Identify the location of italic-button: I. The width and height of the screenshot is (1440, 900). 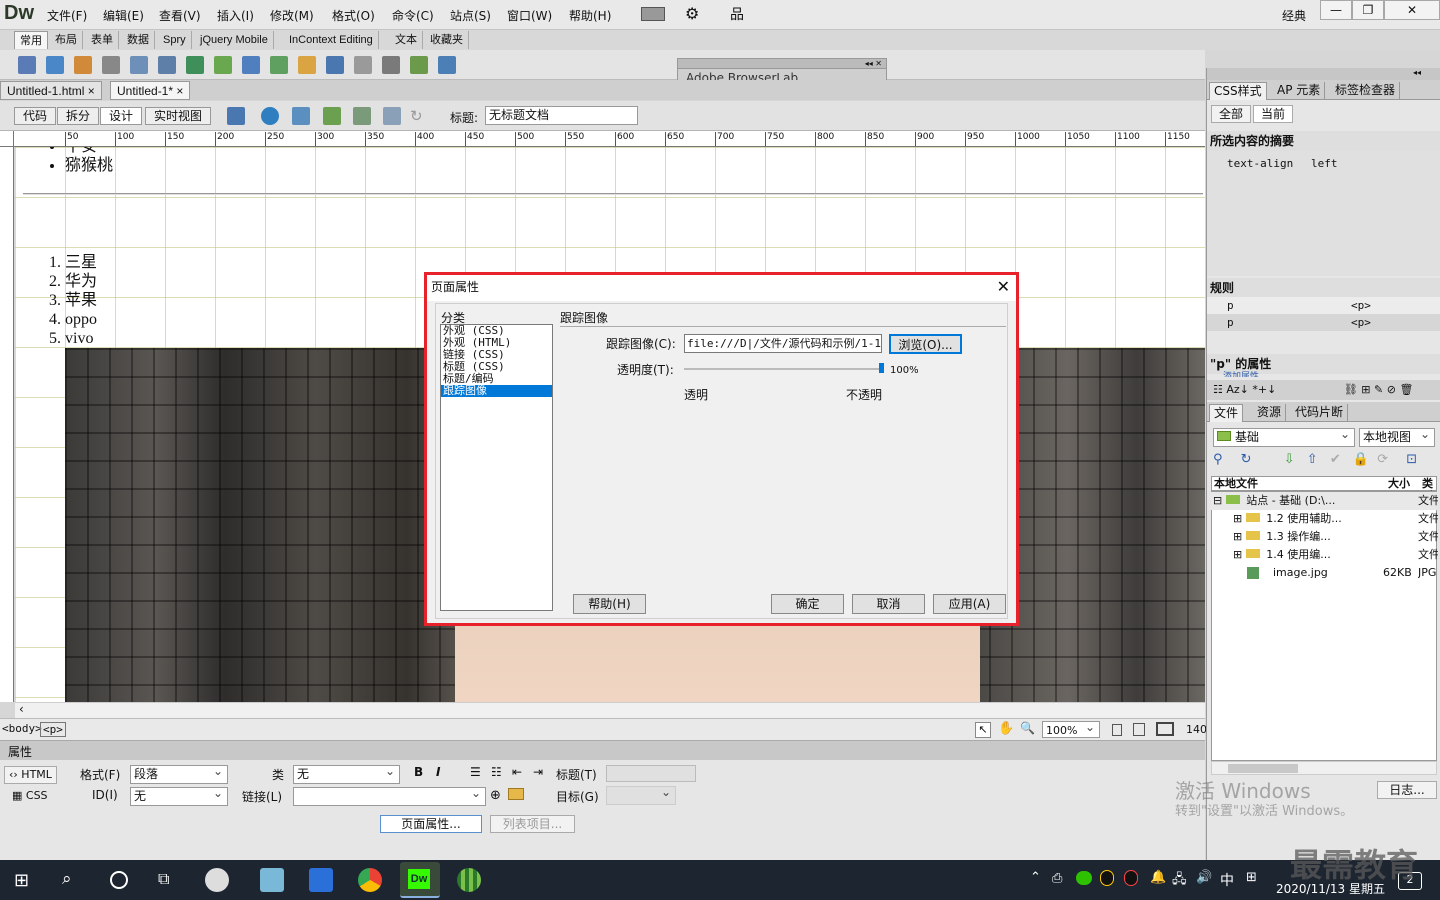
(438, 772).